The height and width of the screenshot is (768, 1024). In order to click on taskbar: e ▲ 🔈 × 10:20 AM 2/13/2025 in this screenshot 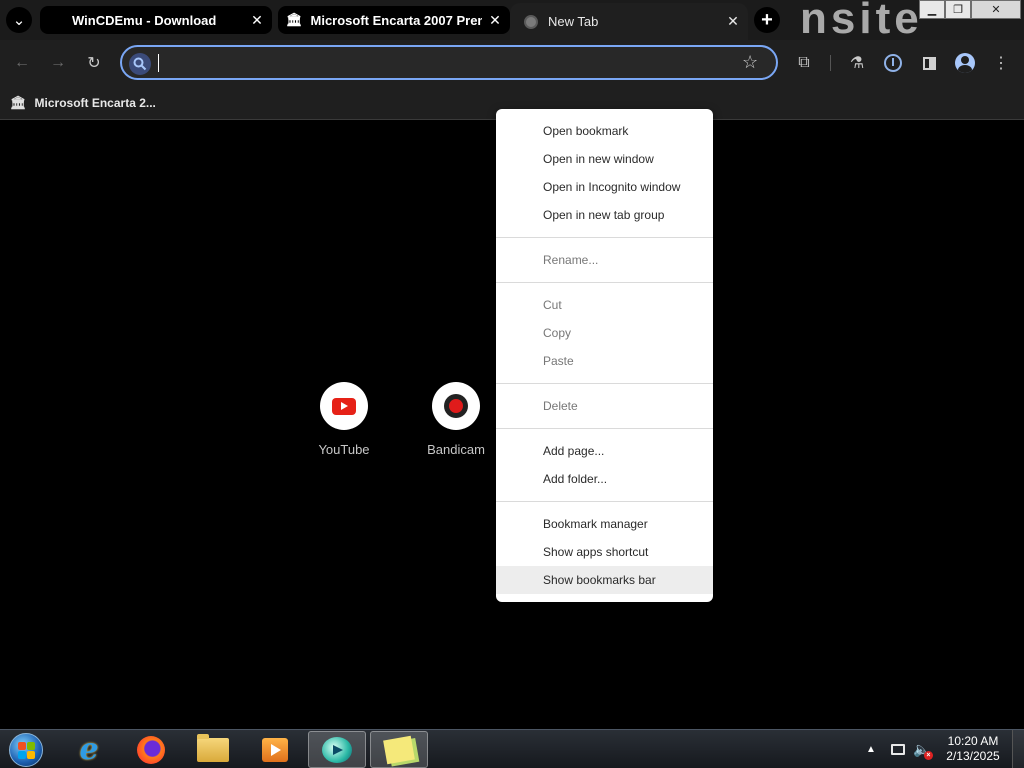, I will do `click(512, 748)`.